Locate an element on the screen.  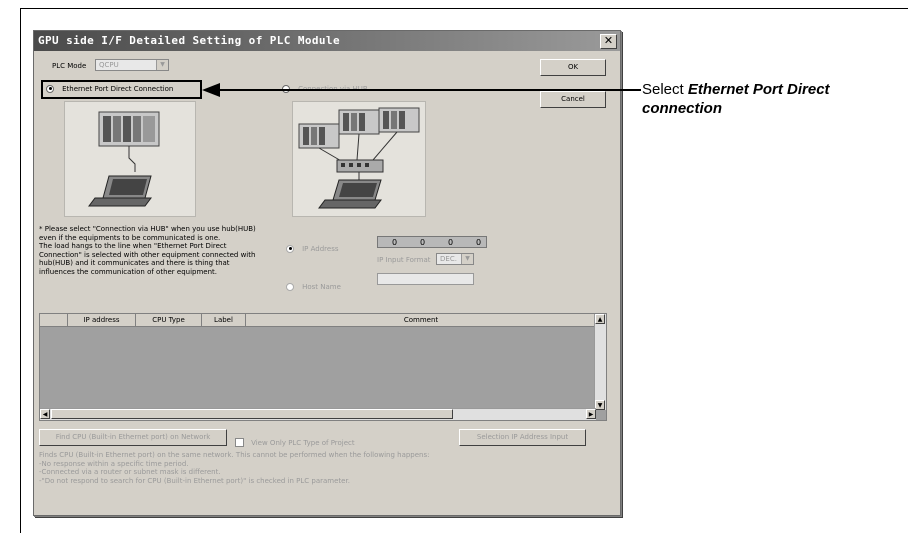
table-header: IP address CPU Type Label Comment is located at coordinates (318, 320).